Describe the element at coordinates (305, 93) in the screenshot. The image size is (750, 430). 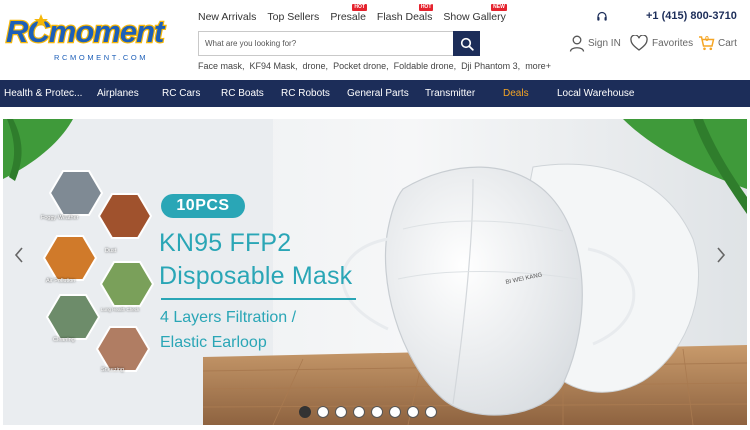
I see `category-rc-robots: RC Robots` at that location.